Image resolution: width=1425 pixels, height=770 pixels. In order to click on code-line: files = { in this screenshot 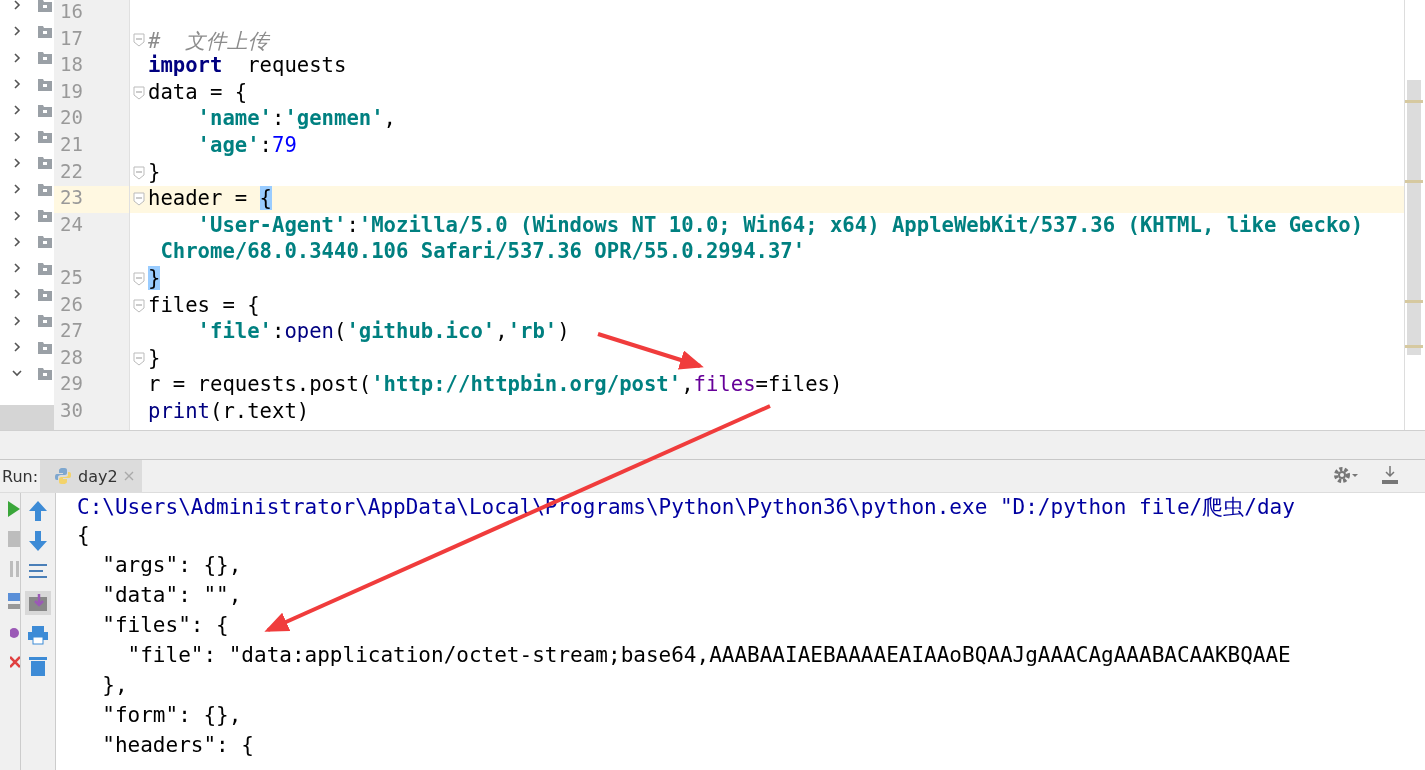, I will do `click(204, 304)`.